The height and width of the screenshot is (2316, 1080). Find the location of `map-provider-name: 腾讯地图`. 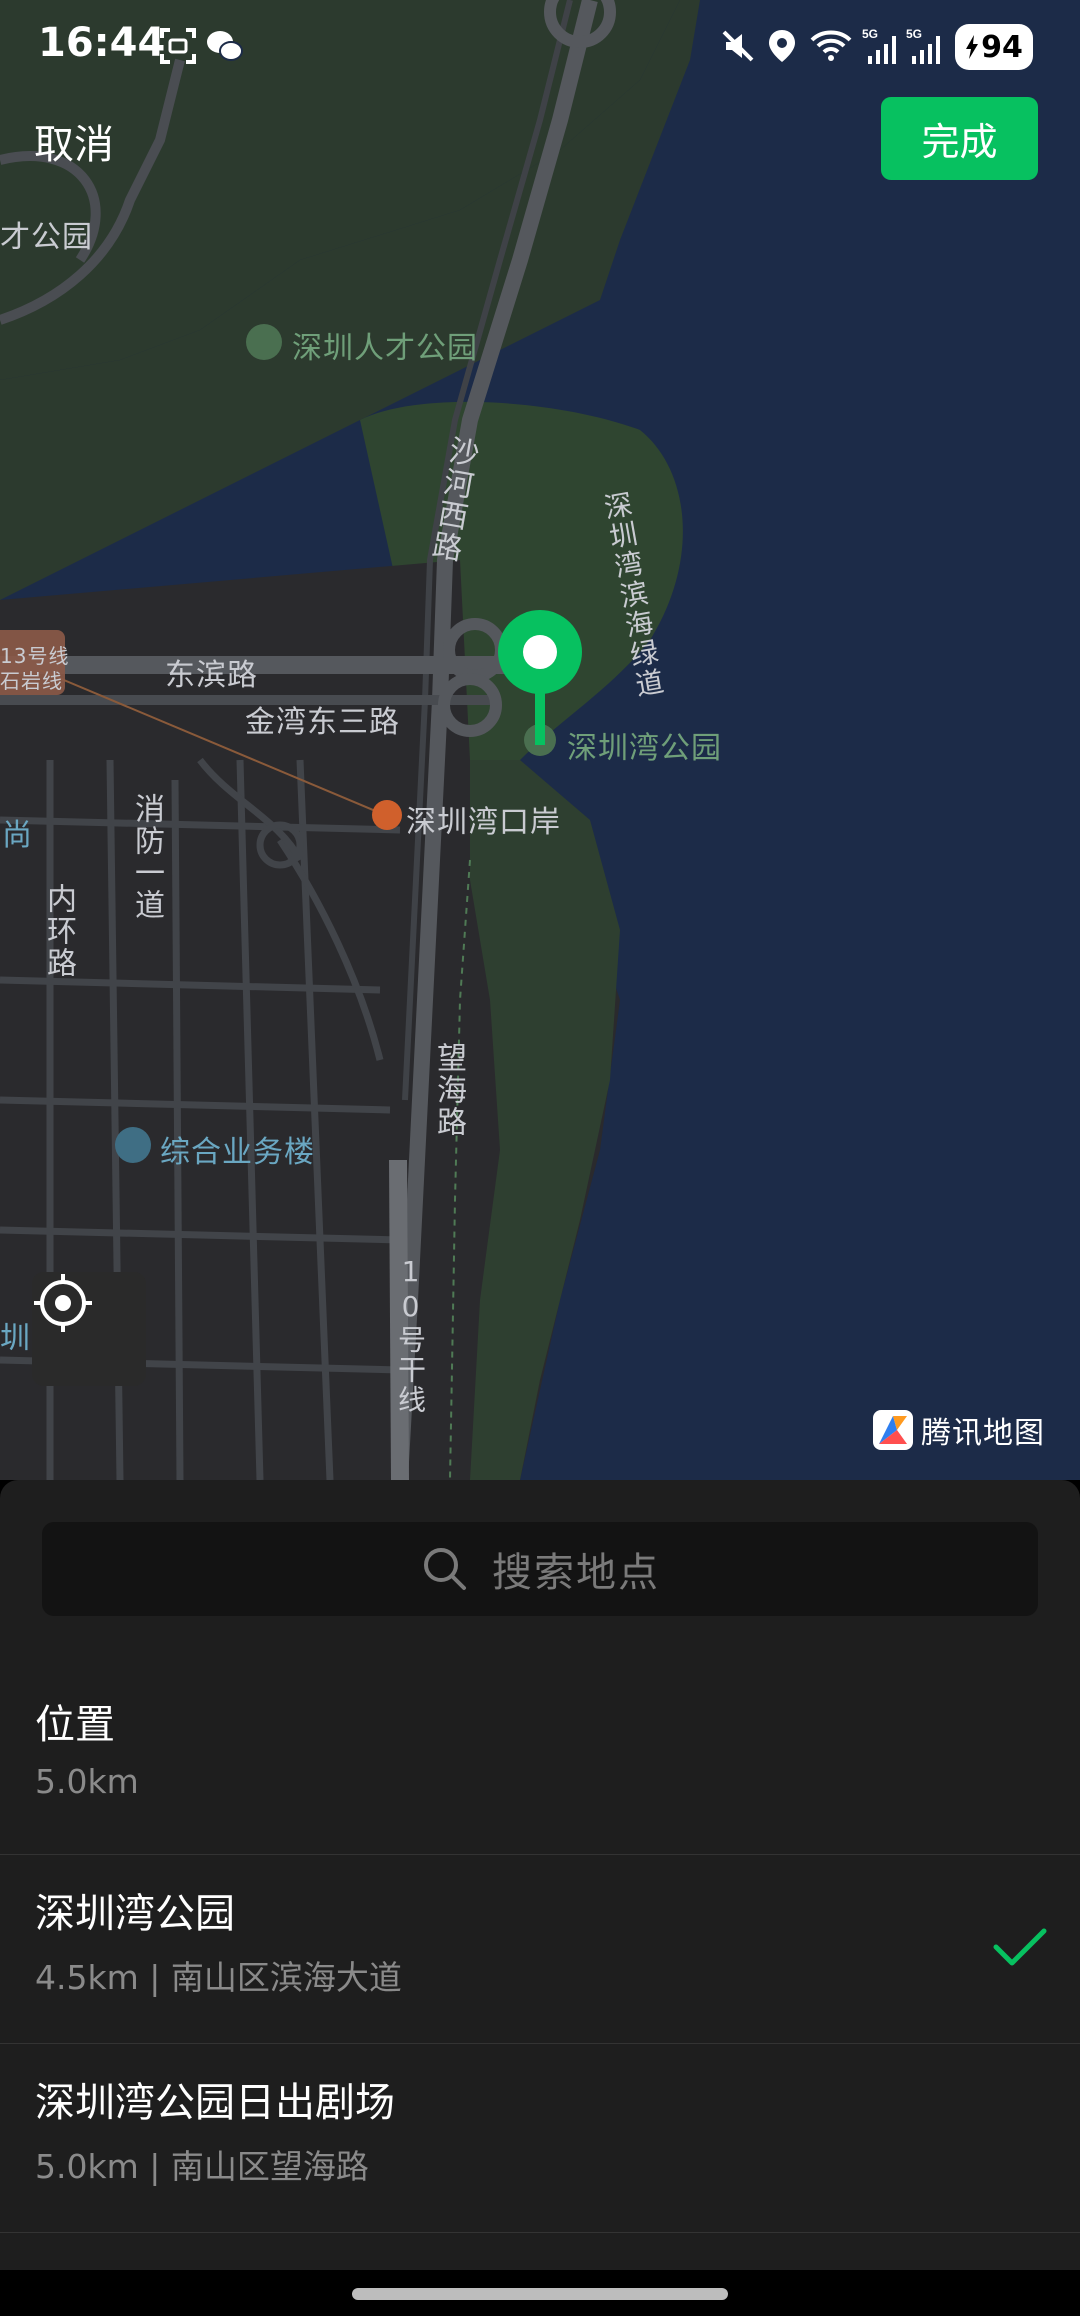

map-provider-name: 腾讯地图 is located at coordinates (983, 1433).